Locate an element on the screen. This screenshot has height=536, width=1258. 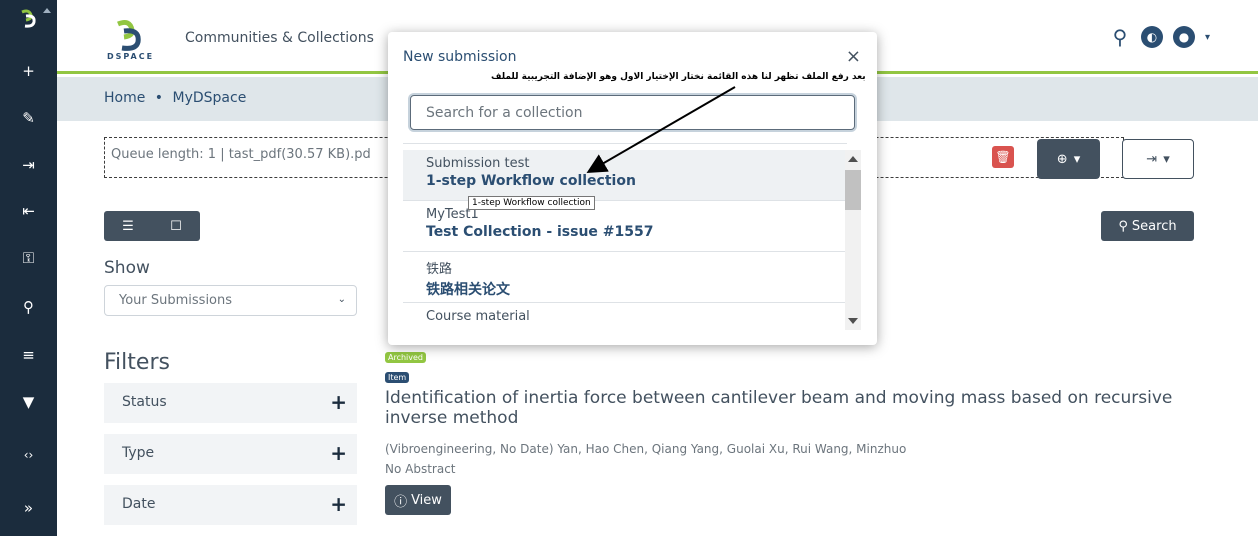
modal-title: New submission is located at coordinates (460, 57).